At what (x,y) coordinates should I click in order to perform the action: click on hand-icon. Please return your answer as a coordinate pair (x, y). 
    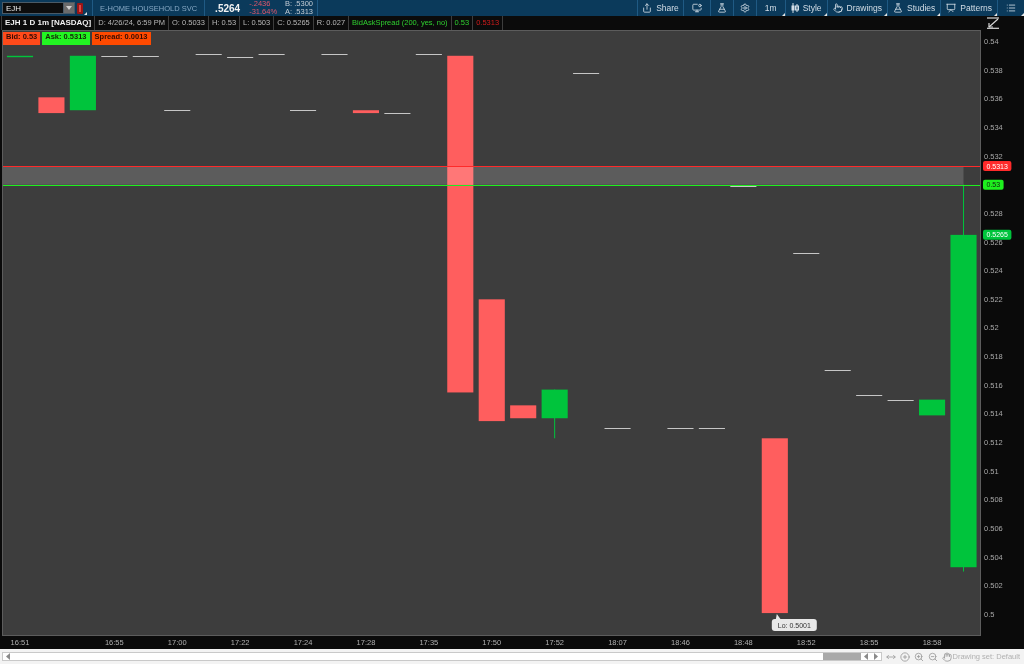
    Looking at the image, I should click on (947, 656).